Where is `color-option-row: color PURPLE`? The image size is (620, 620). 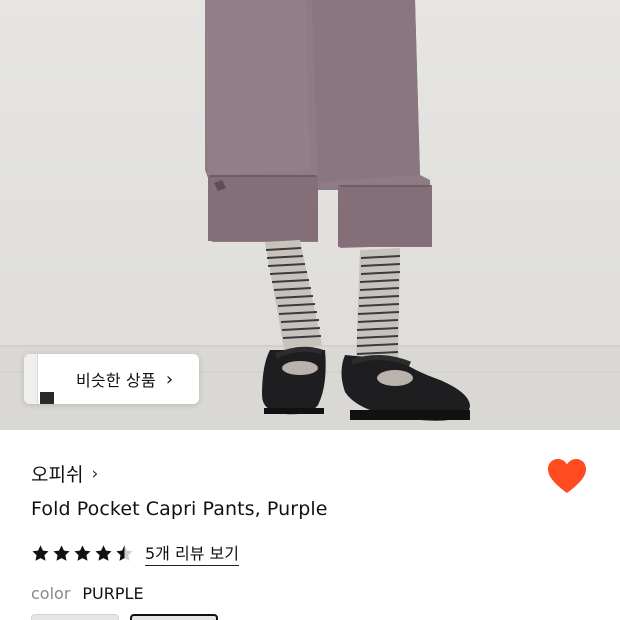
color-option-row: color PURPLE is located at coordinates (87, 593).